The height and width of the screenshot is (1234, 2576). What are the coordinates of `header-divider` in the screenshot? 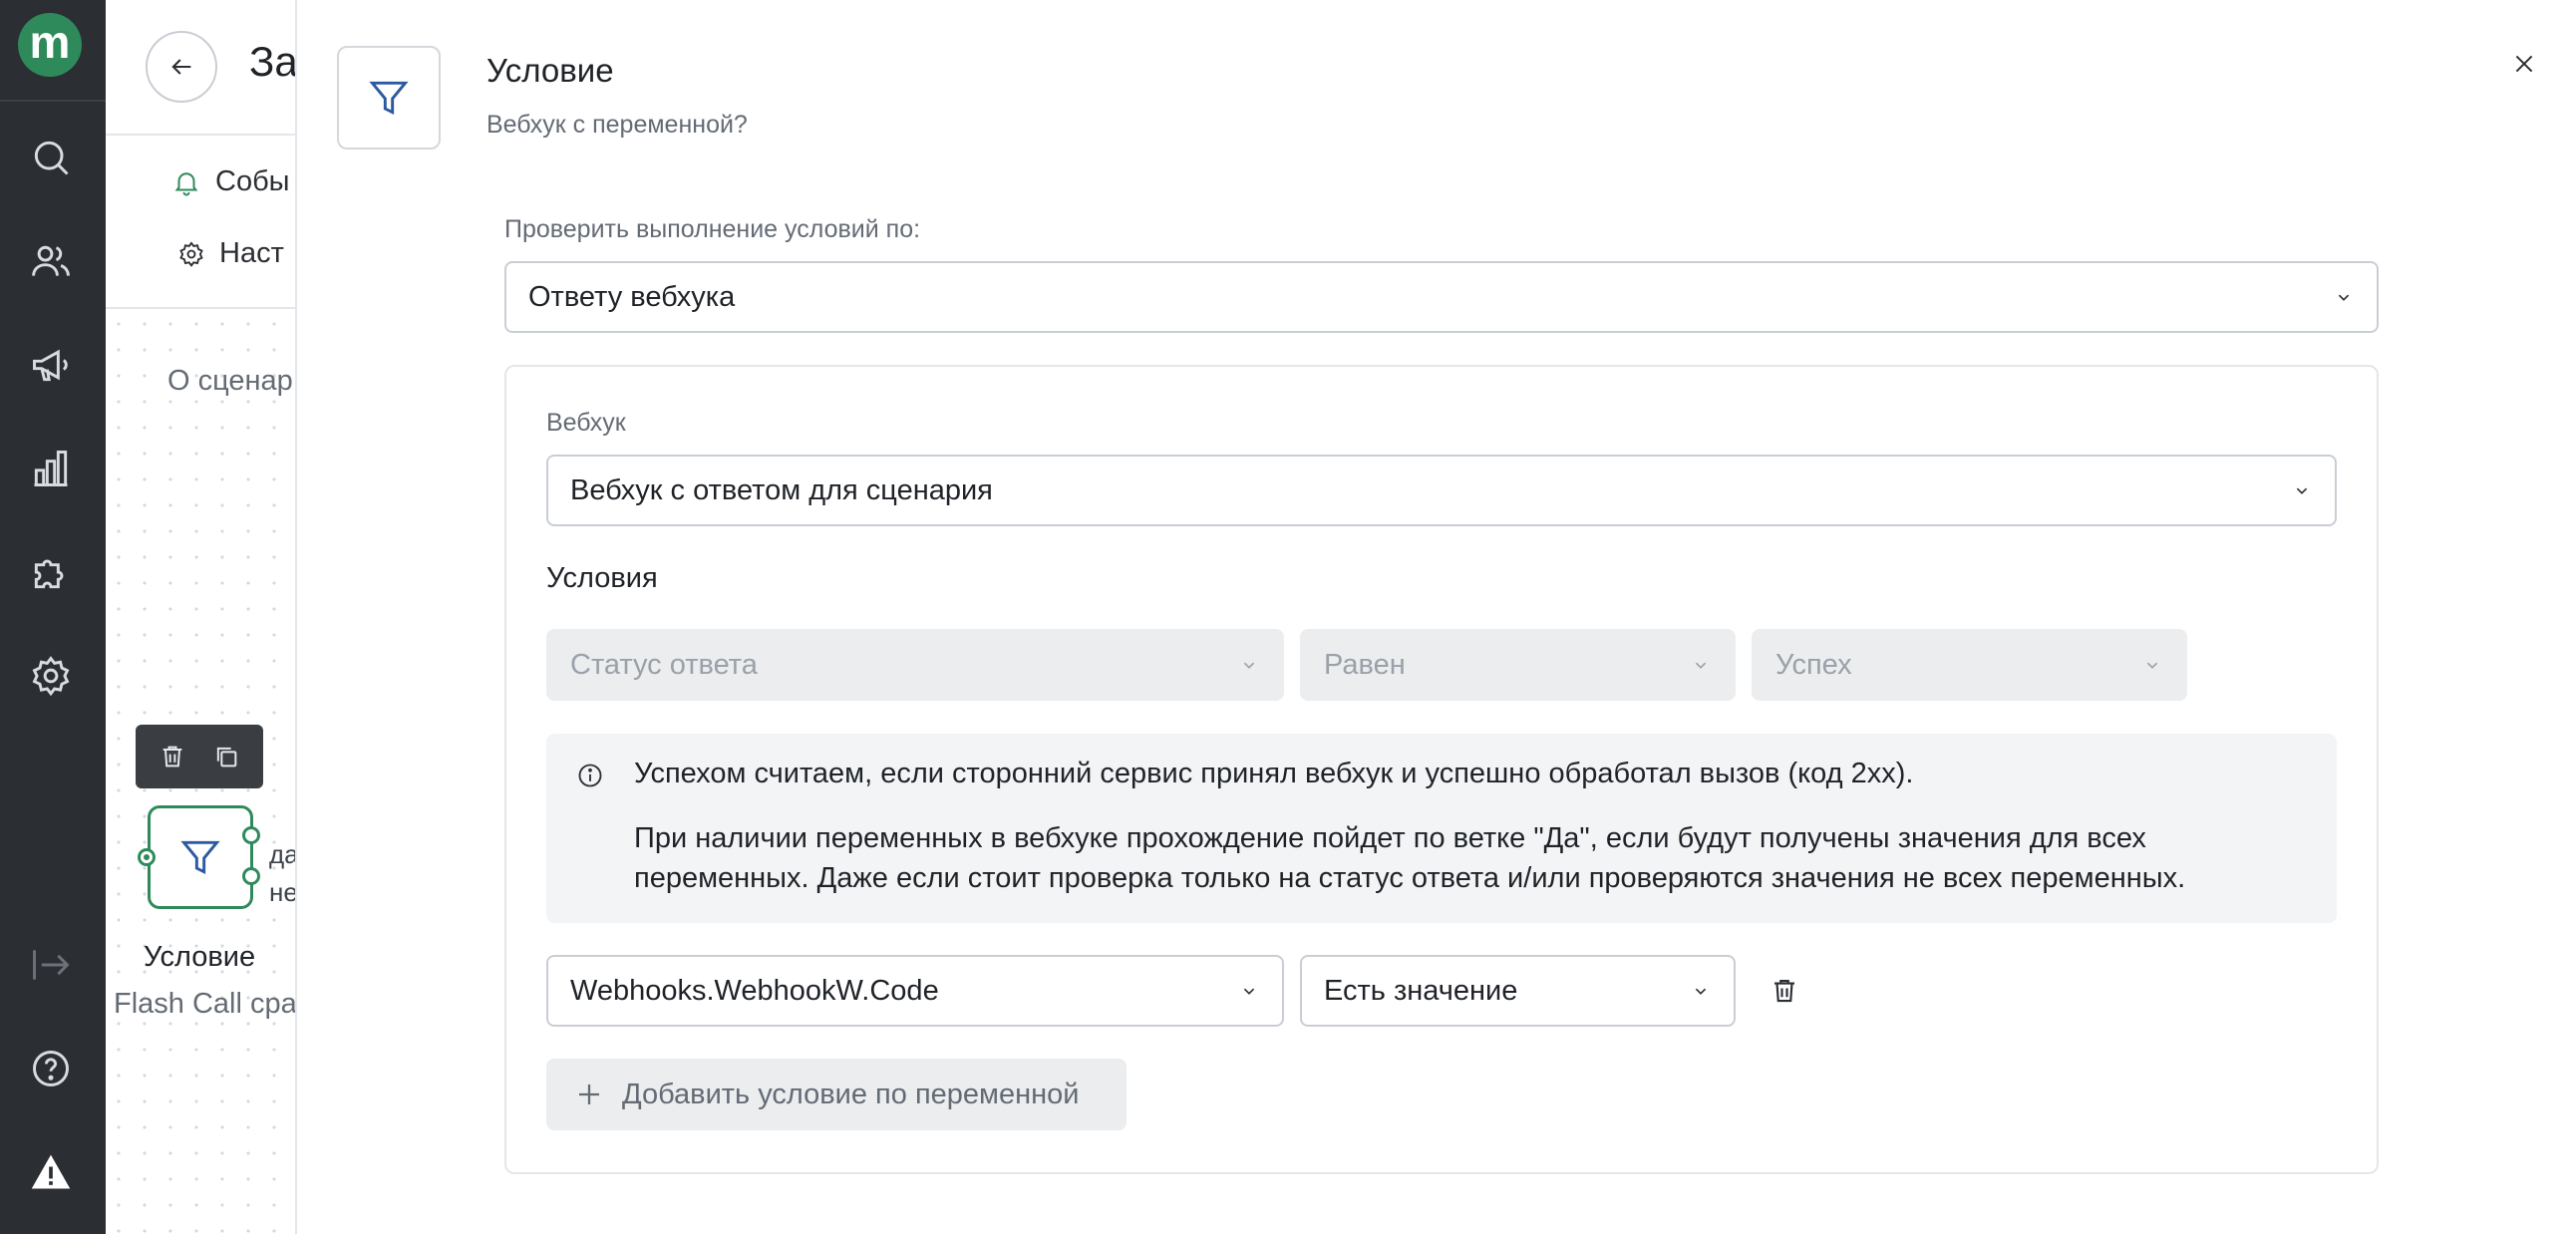 It's located at (200, 135).